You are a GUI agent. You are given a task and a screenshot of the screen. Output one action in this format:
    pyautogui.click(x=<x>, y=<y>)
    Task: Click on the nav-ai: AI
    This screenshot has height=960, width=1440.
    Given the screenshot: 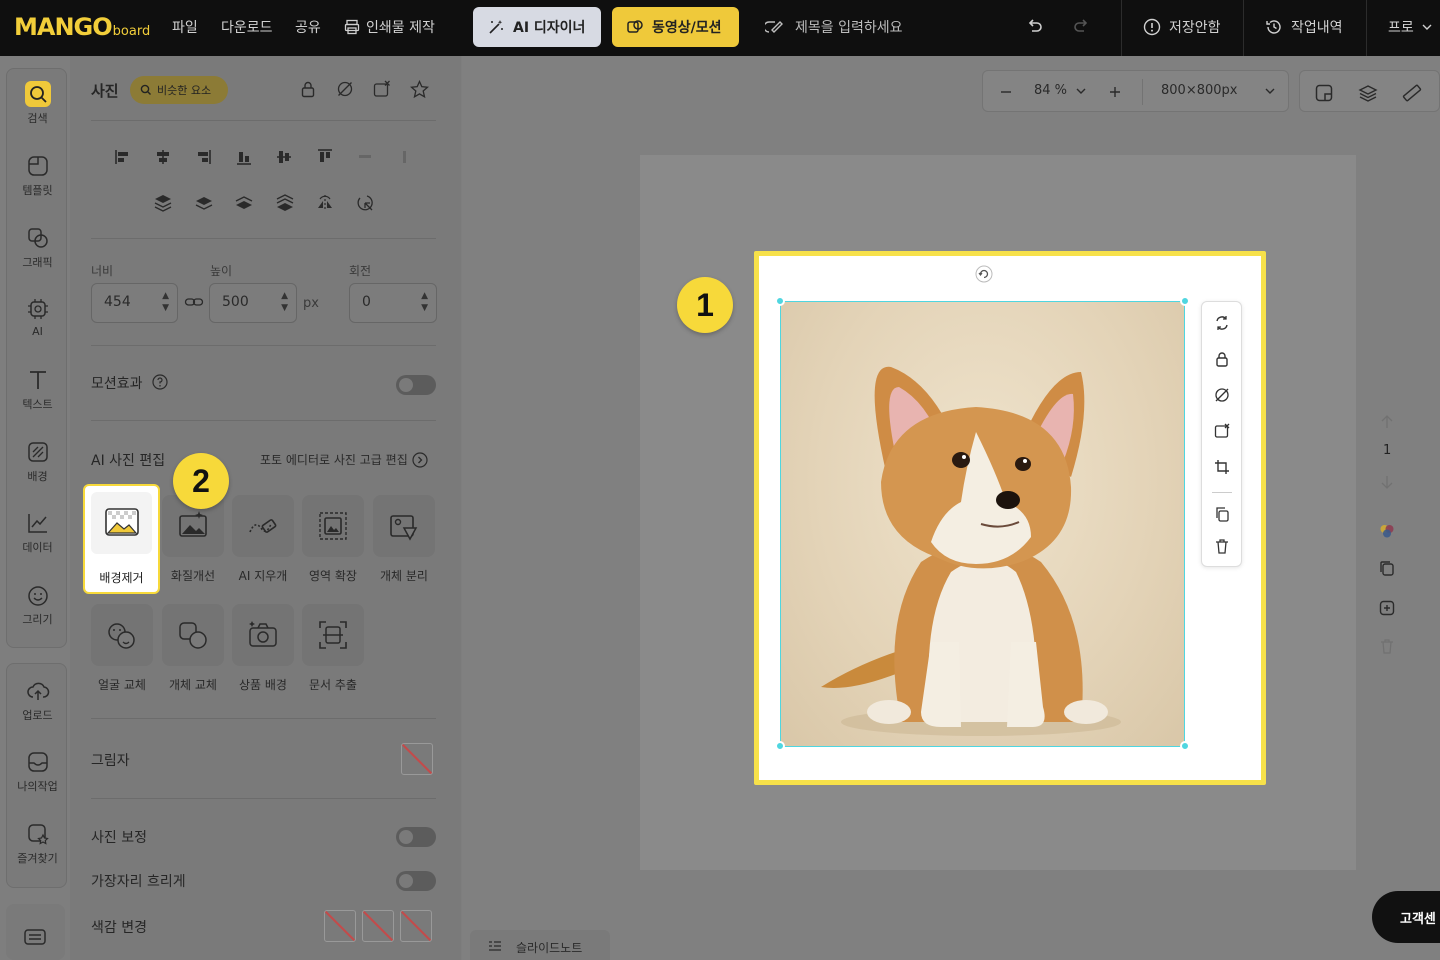 What is the action you would take?
    pyautogui.click(x=37, y=317)
    